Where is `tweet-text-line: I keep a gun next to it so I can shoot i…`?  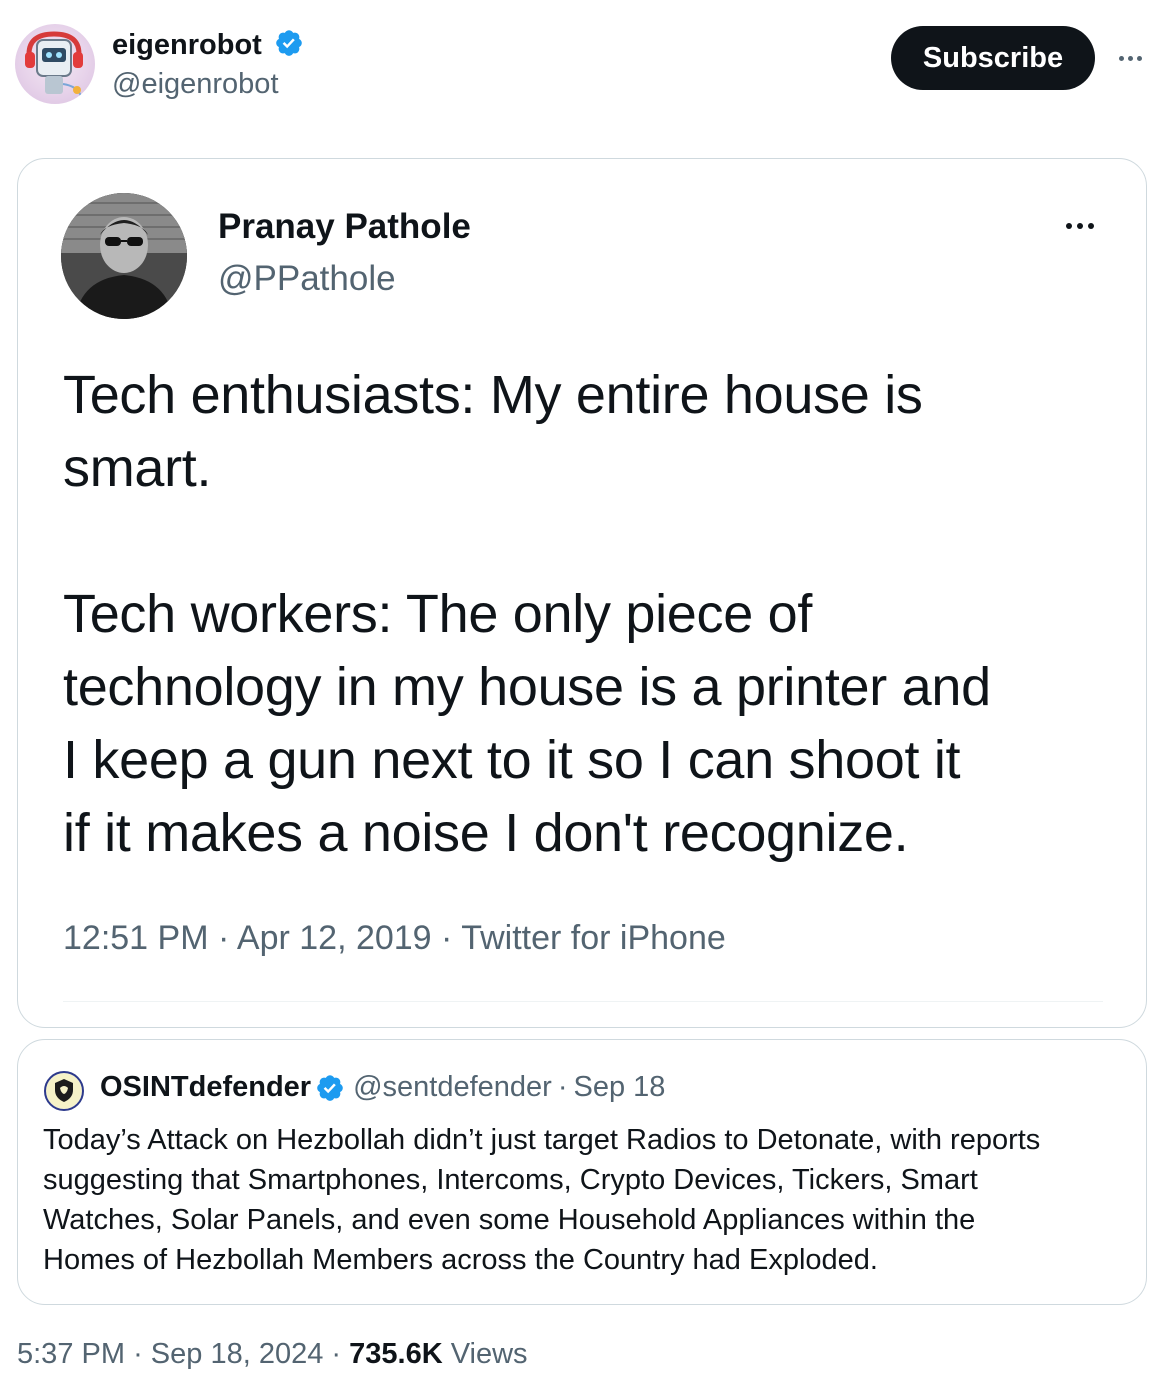
tweet-text-line: I keep a gun next to it so I can shoot i… is located at coordinates (512, 760).